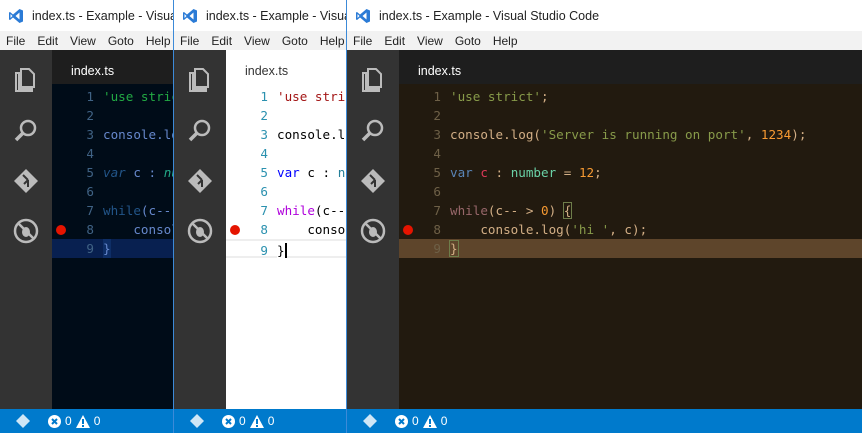  Describe the element at coordinates (264, 172) in the screenshot. I see `line-number: 5` at that location.